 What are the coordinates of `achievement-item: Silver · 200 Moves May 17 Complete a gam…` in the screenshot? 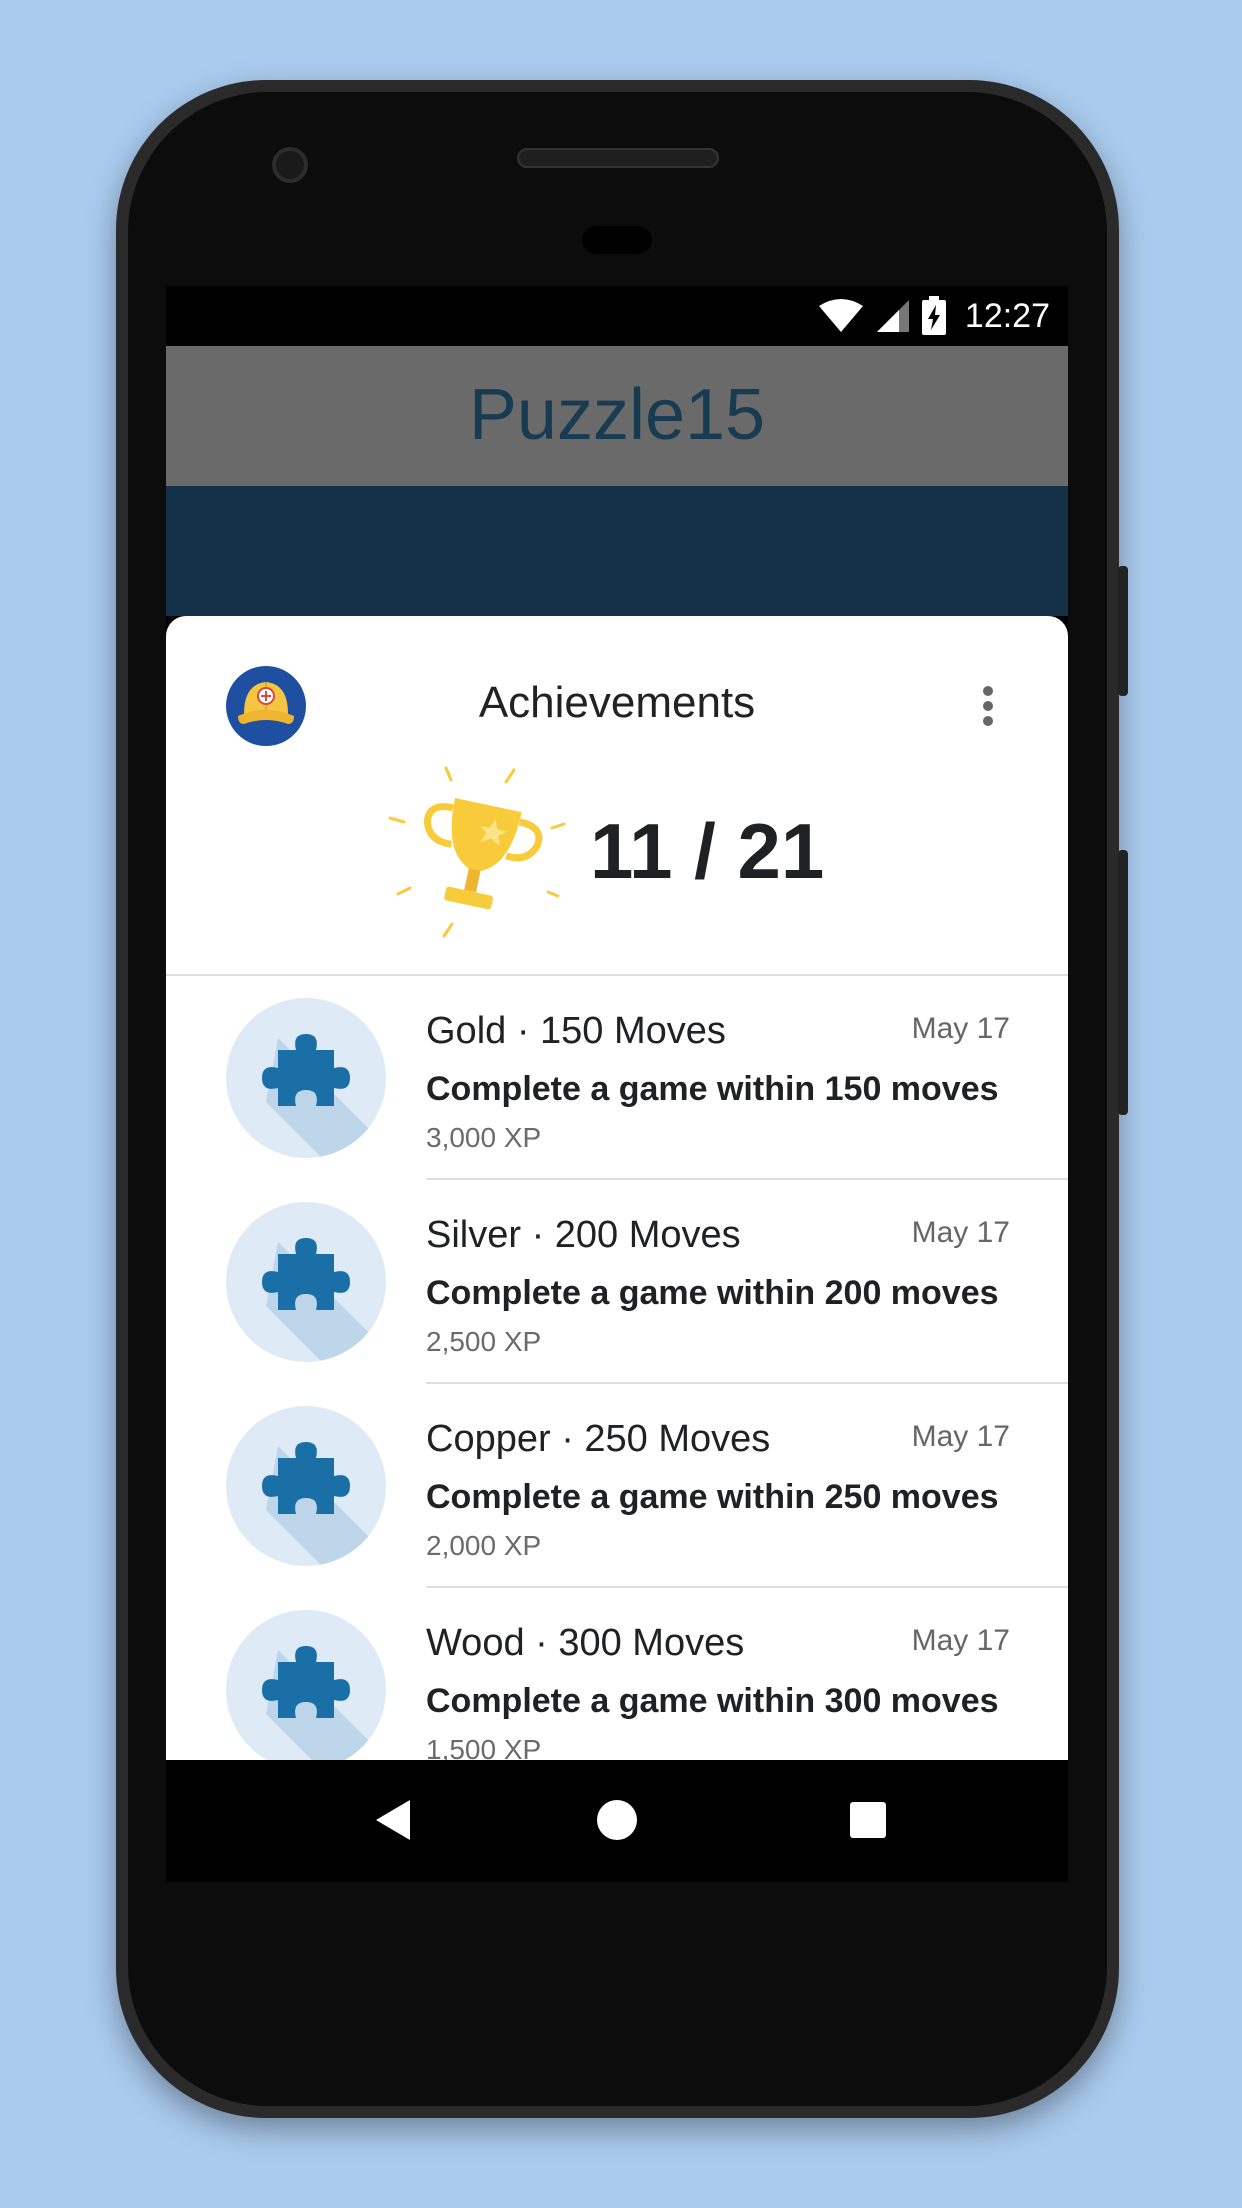 It's located at (617, 1282).